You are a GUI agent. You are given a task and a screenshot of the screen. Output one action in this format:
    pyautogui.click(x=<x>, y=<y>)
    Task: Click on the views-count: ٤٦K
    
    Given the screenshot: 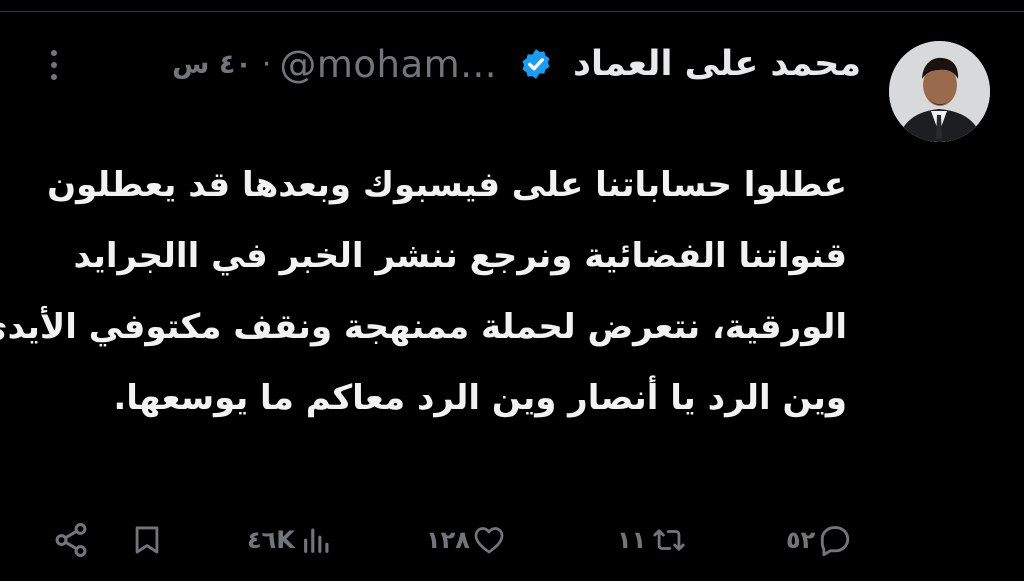 What is the action you would take?
    pyautogui.click(x=271, y=540)
    